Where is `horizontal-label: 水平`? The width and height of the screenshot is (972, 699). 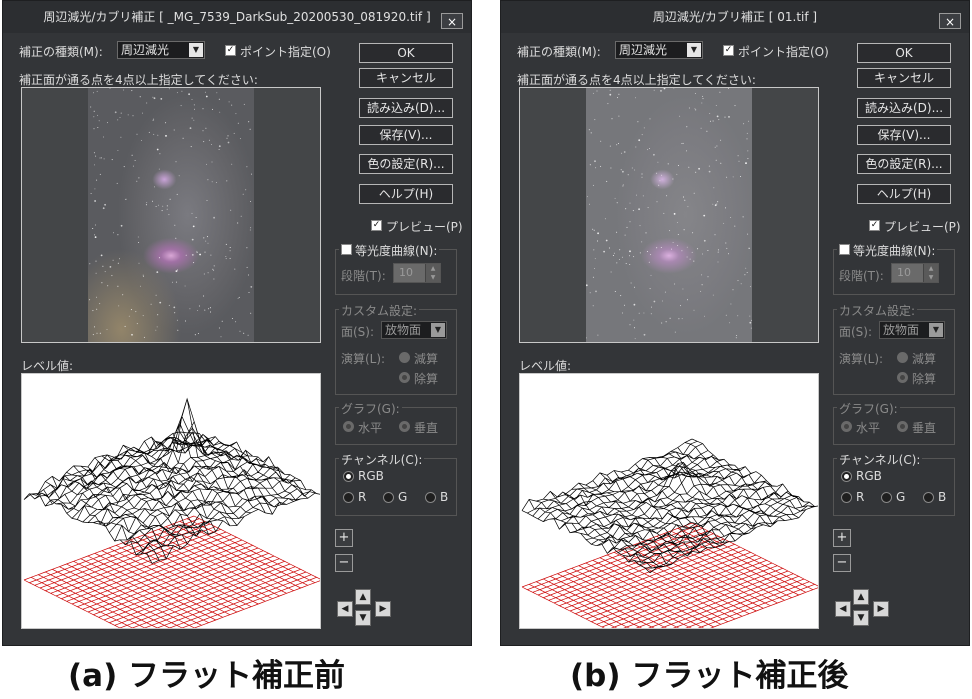
horizontal-label: 水平 is located at coordinates (370, 428).